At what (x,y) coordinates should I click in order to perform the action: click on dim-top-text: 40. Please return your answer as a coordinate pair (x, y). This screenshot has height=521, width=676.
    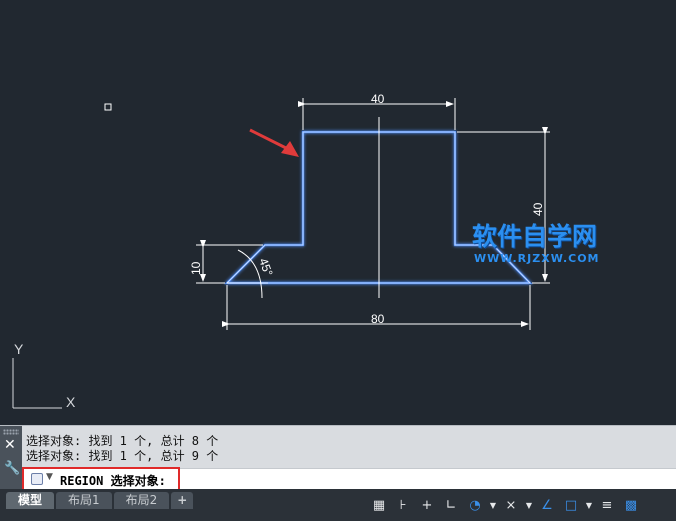
    Looking at the image, I should click on (378, 99).